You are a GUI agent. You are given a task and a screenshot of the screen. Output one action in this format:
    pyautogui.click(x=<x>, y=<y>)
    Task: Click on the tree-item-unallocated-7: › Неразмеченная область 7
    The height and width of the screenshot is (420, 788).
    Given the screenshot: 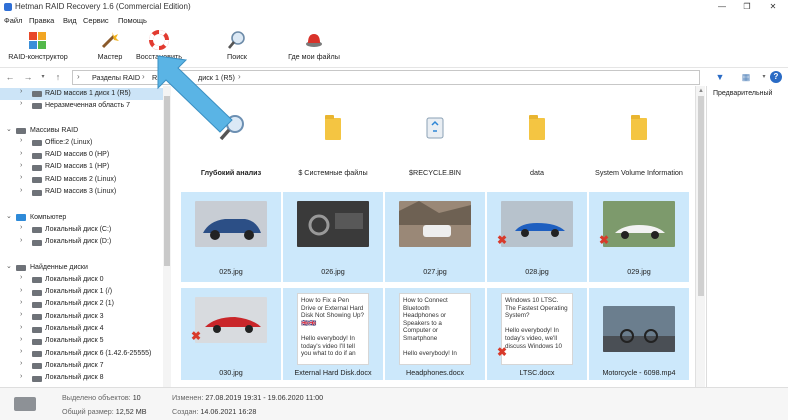 What is the action you would take?
    pyautogui.click(x=81, y=106)
    